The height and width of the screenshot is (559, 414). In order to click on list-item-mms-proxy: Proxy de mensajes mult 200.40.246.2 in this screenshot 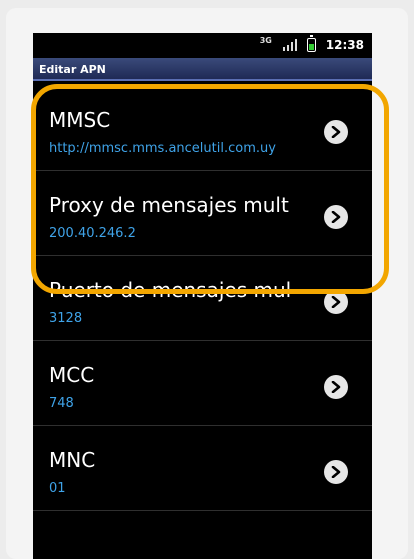, I will do `click(202, 213)`.